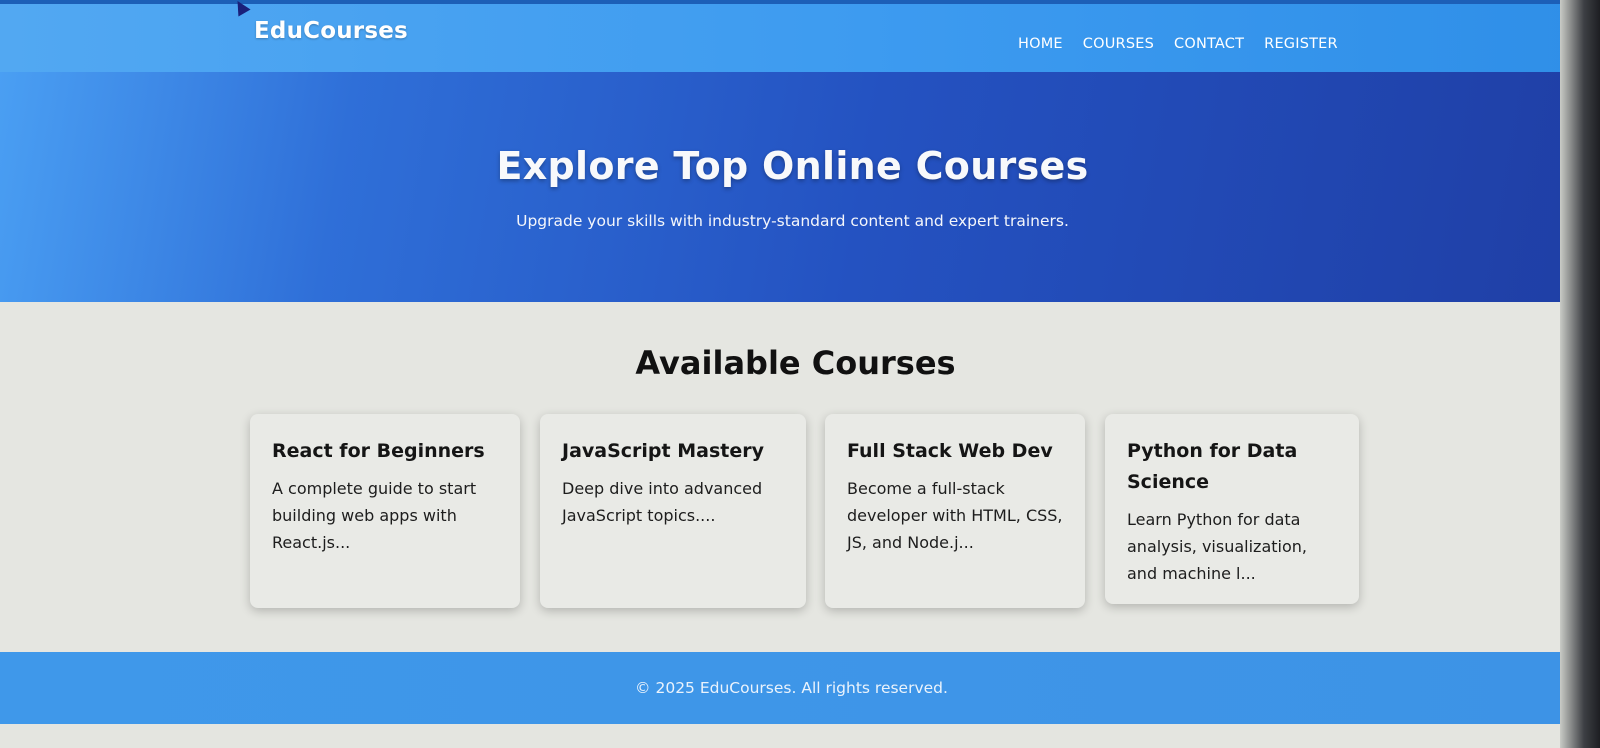 Image resolution: width=1600 pixels, height=748 pixels. What do you see at coordinates (1301, 44) in the screenshot?
I see `nav-link-register: REGISTER` at bounding box center [1301, 44].